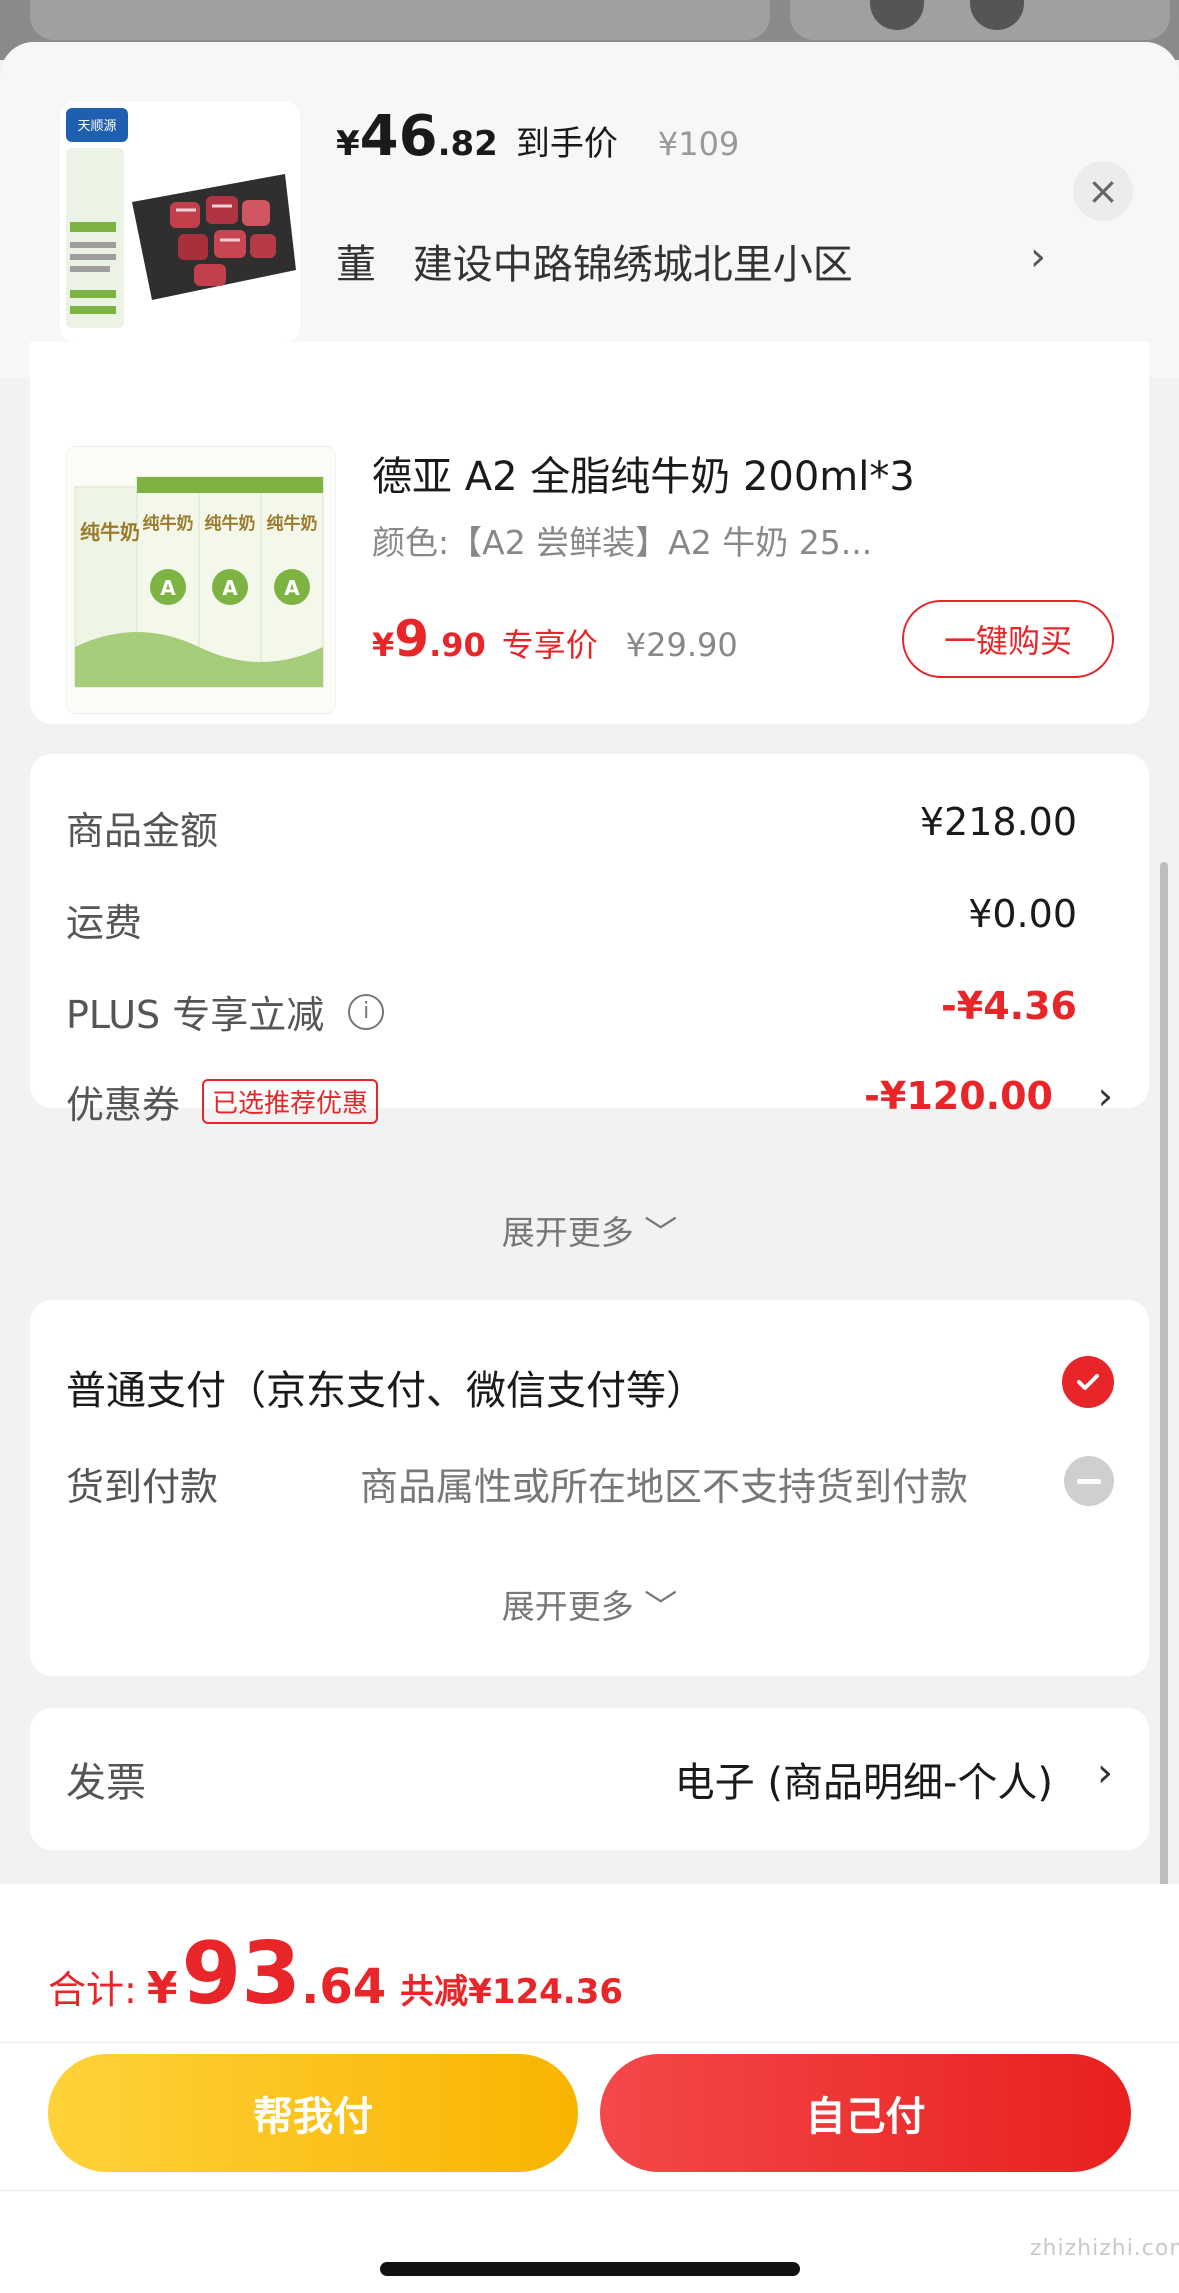 The width and height of the screenshot is (1179, 2293). Describe the element at coordinates (681, 645) in the screenshot. I see `product-original-price: ¥29.90` at that location.